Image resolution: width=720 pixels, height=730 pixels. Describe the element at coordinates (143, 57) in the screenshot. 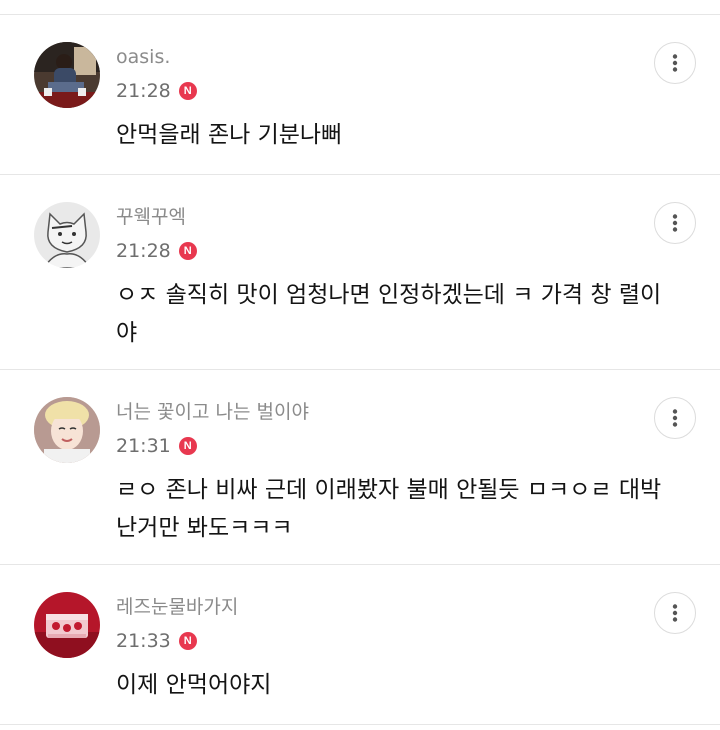

I see `comment-nickname: oasis.` at that location.